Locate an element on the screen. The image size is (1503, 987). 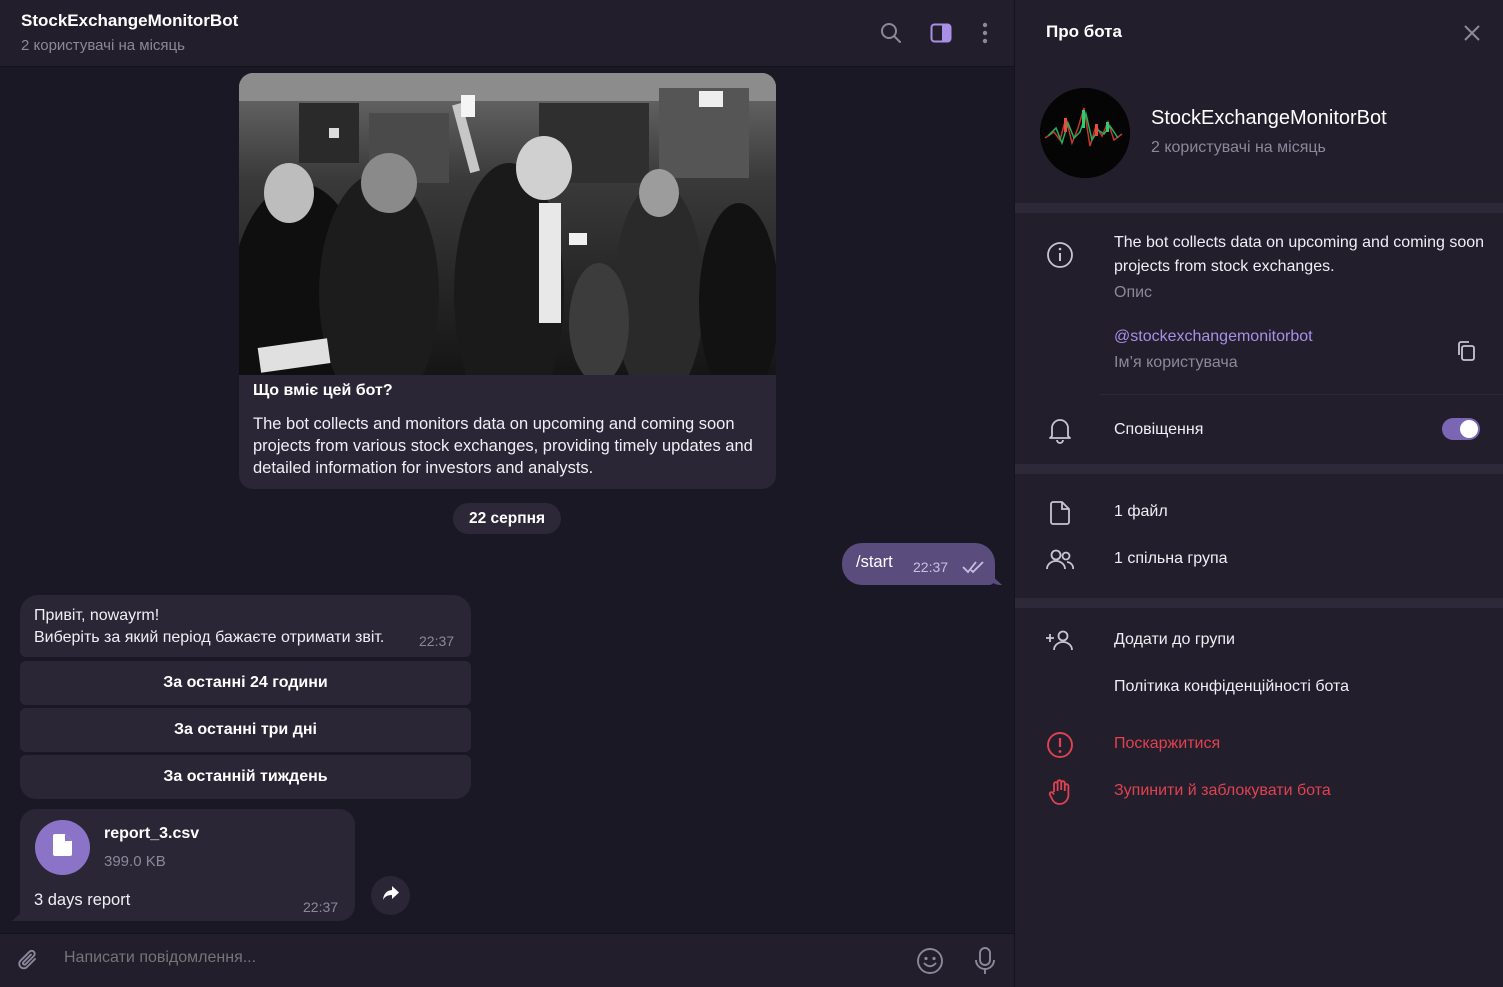
shared-files-item: 1 файл is located at coordinates (1141, 512).